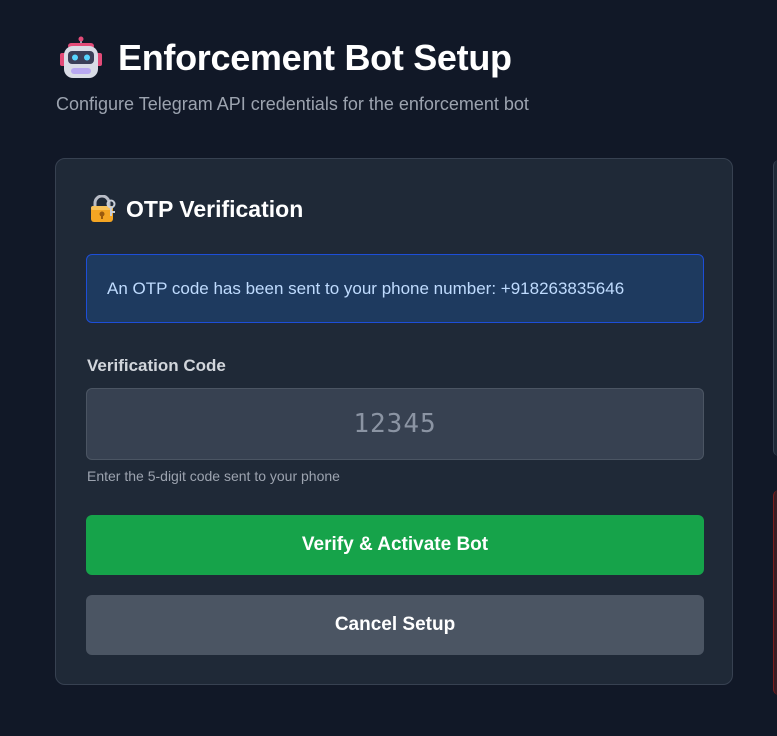 This screenshot has width=777, height=736. What do you see at coordinates (315, 57) in the screenshot?
I see `page-title: Enforcement Bot Setup` at bounding box center [315, 57].